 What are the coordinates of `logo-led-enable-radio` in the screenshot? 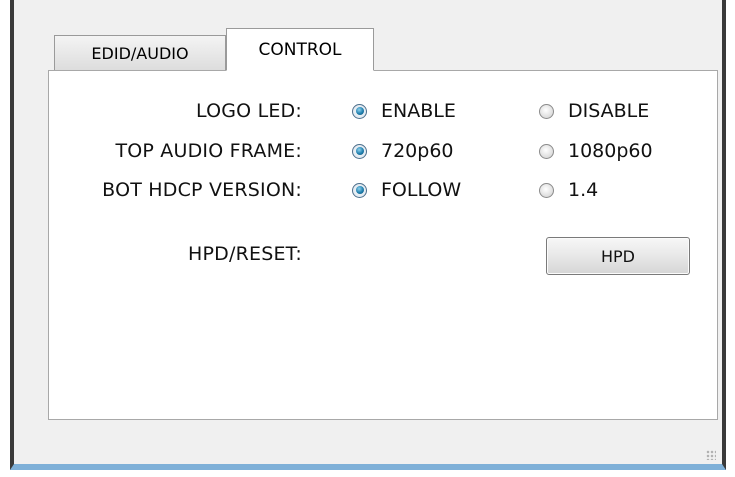 It's located at (359, 111).